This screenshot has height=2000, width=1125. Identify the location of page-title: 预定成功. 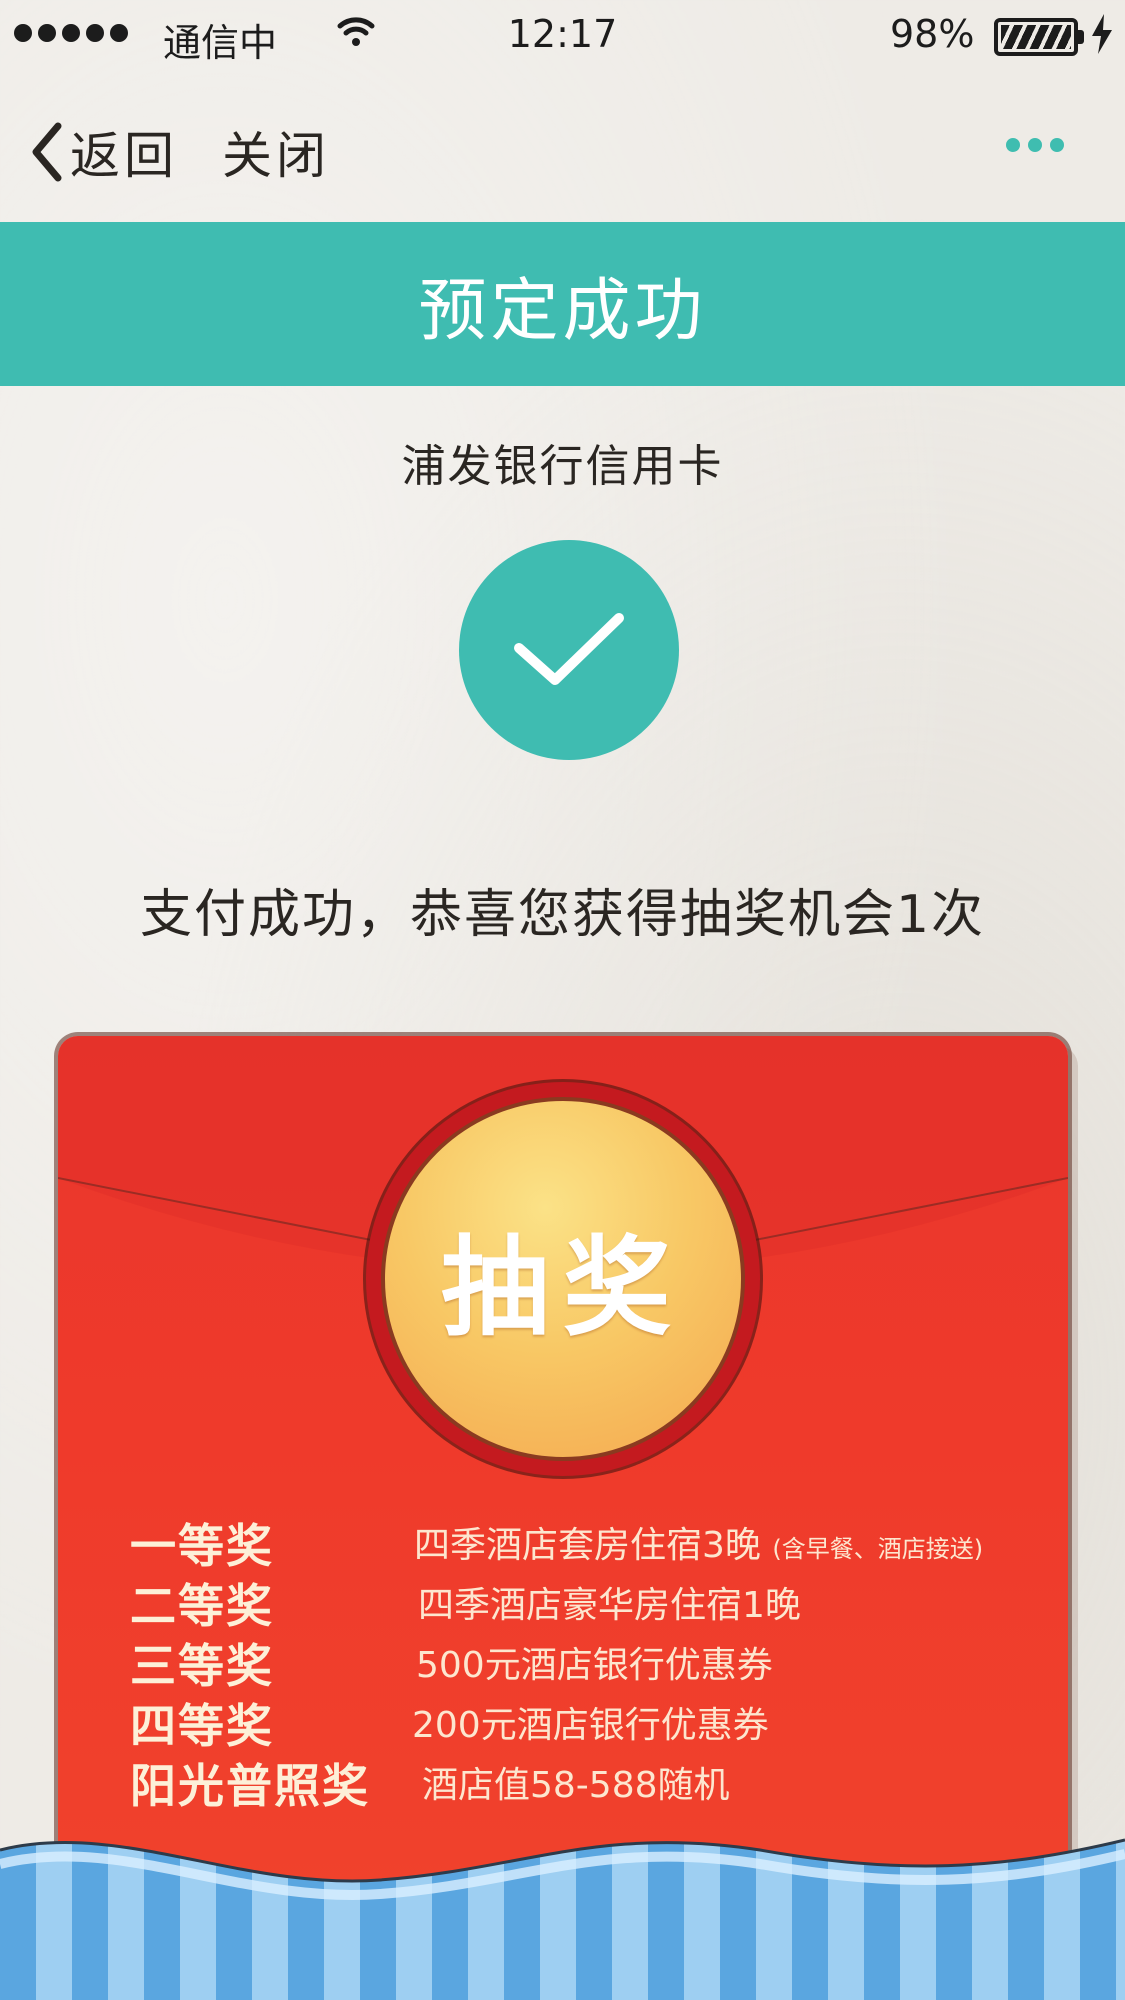
(562, 311).